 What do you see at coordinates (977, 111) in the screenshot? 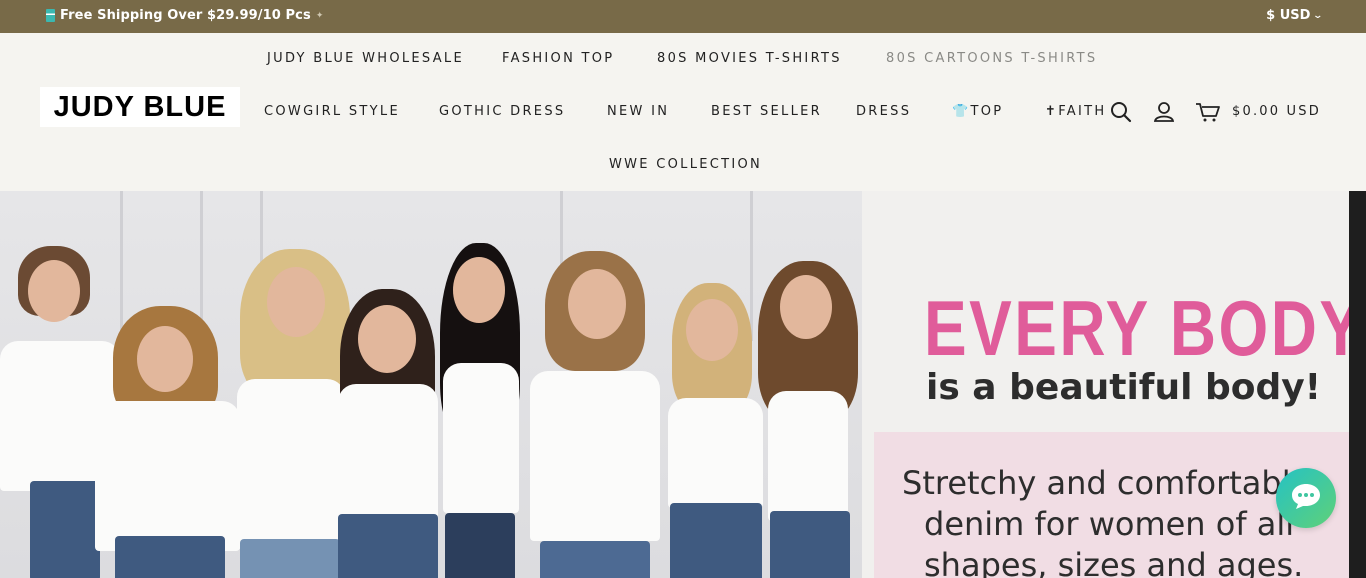
I see `nav-top: 👕TOP` at bounding box center [977, 111].